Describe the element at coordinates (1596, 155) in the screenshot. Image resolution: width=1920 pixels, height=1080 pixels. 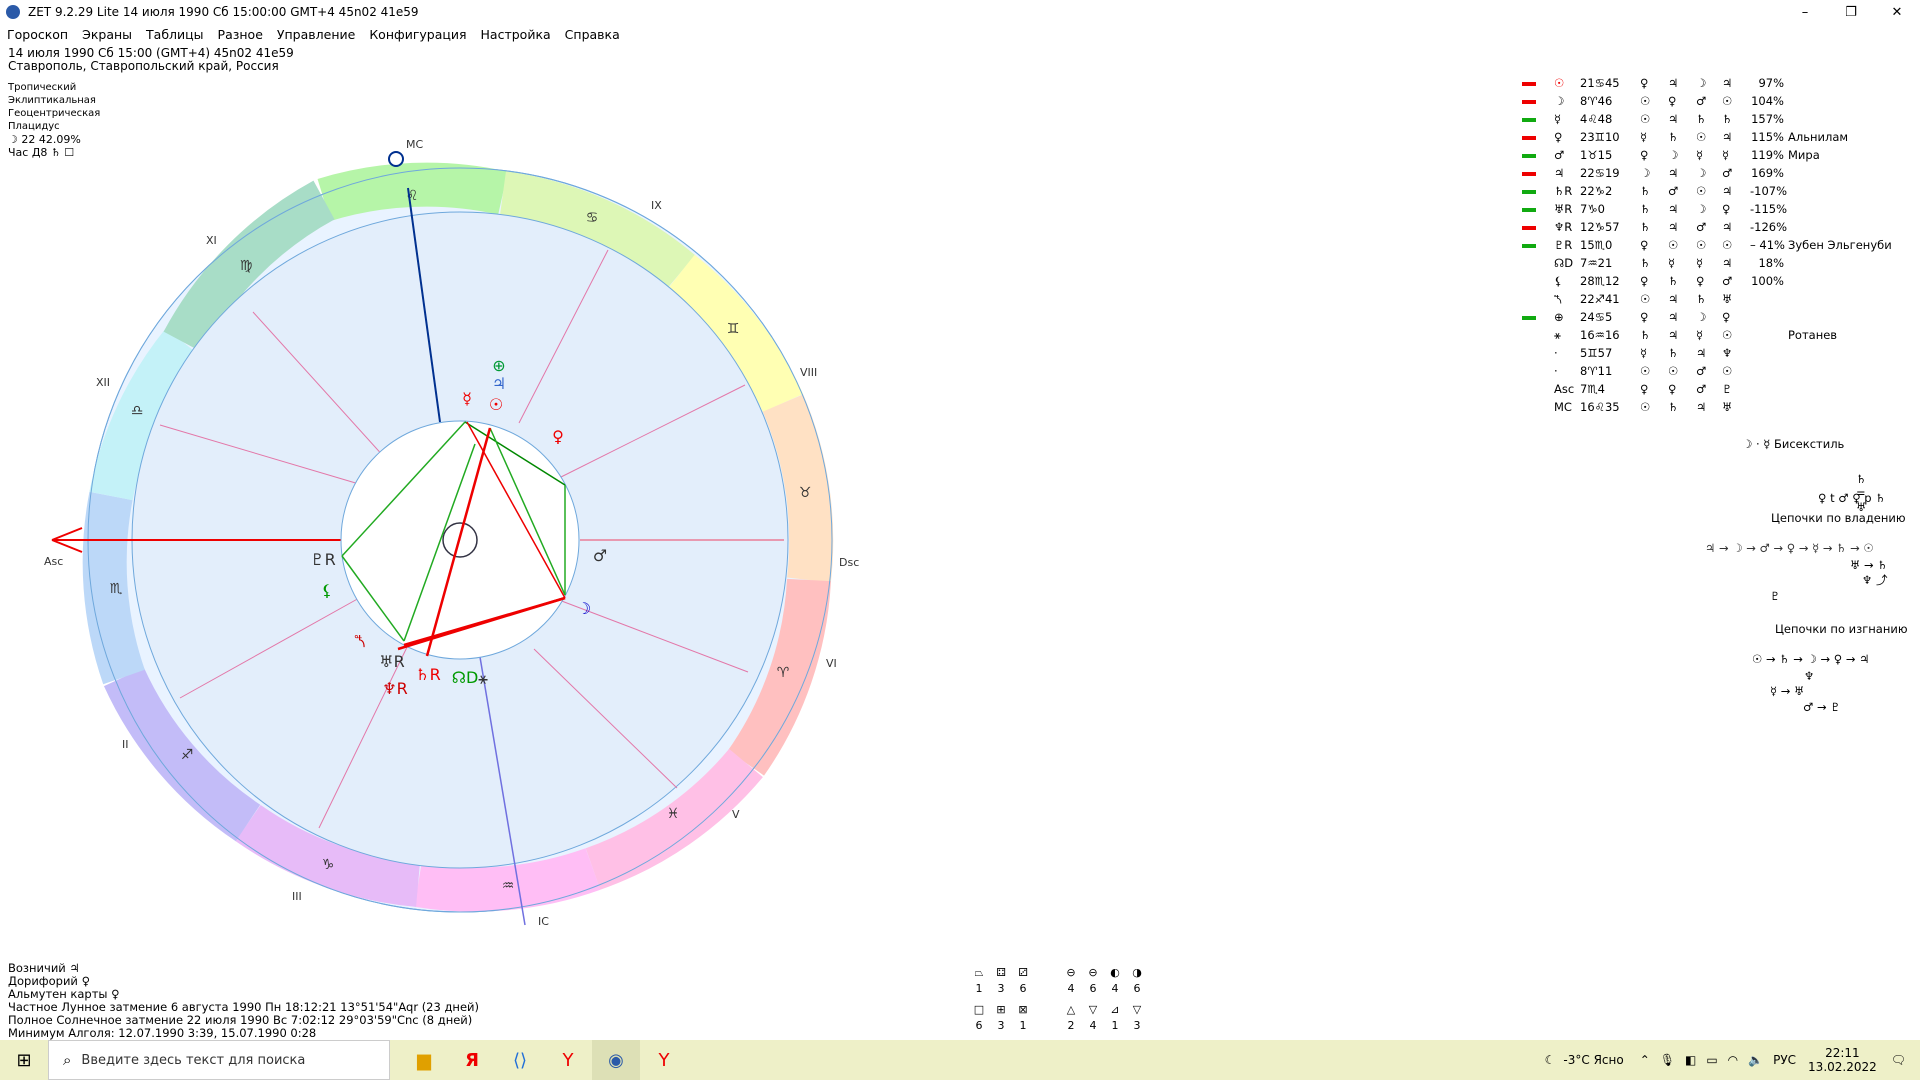
I see `planet-position: 1♉15` at that location.